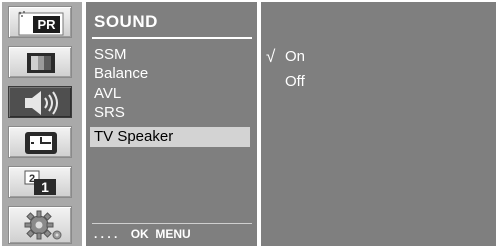 The height and width of the screenshot is (246, 496). What do you see at coordinates (106, 234) in the screenshot?
I see `navigation-dots: . . . .` at bounding box center [106, 234].